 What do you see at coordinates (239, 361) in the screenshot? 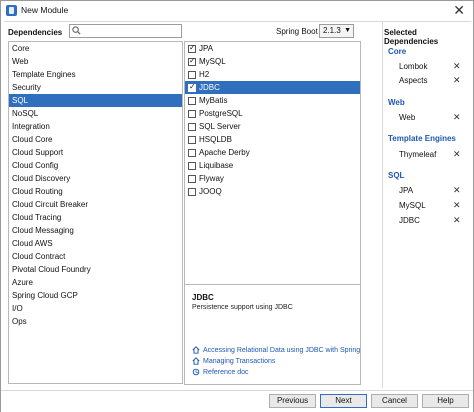
I see `link-label: Managing Transactions` at bounding box center [239, 361].